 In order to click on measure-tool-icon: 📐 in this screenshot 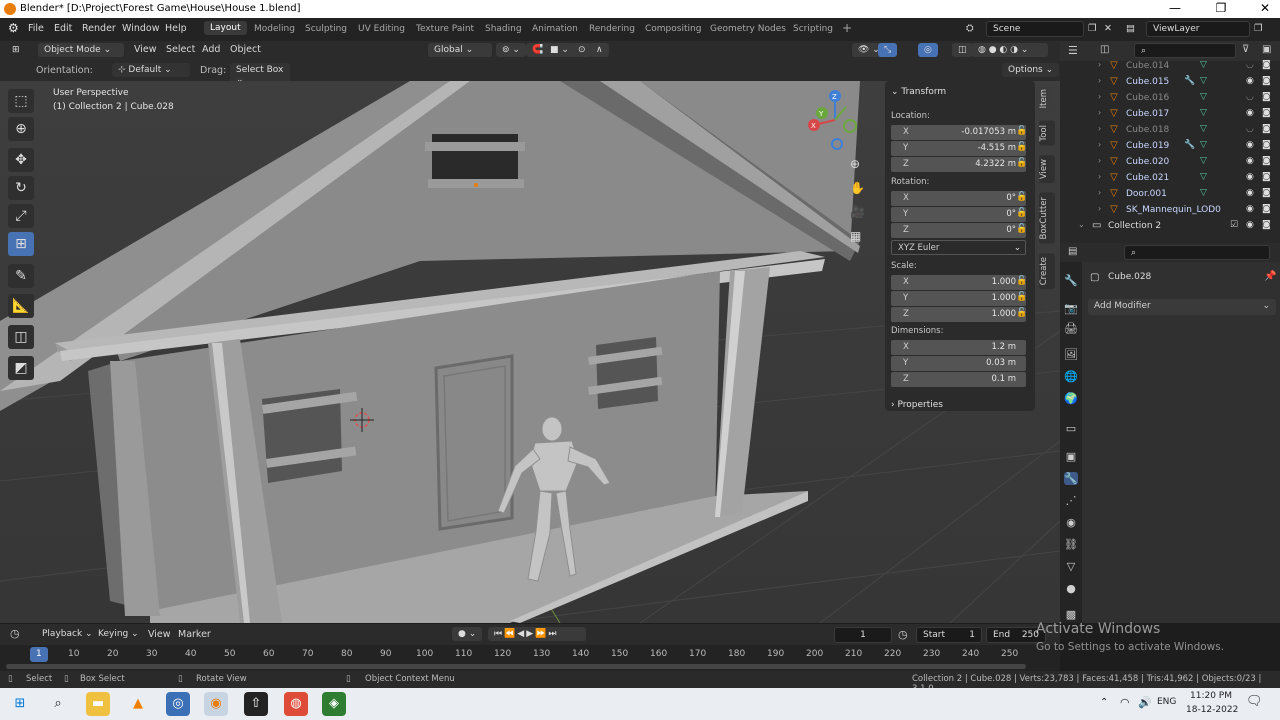, I will do `click(21, 306)`.